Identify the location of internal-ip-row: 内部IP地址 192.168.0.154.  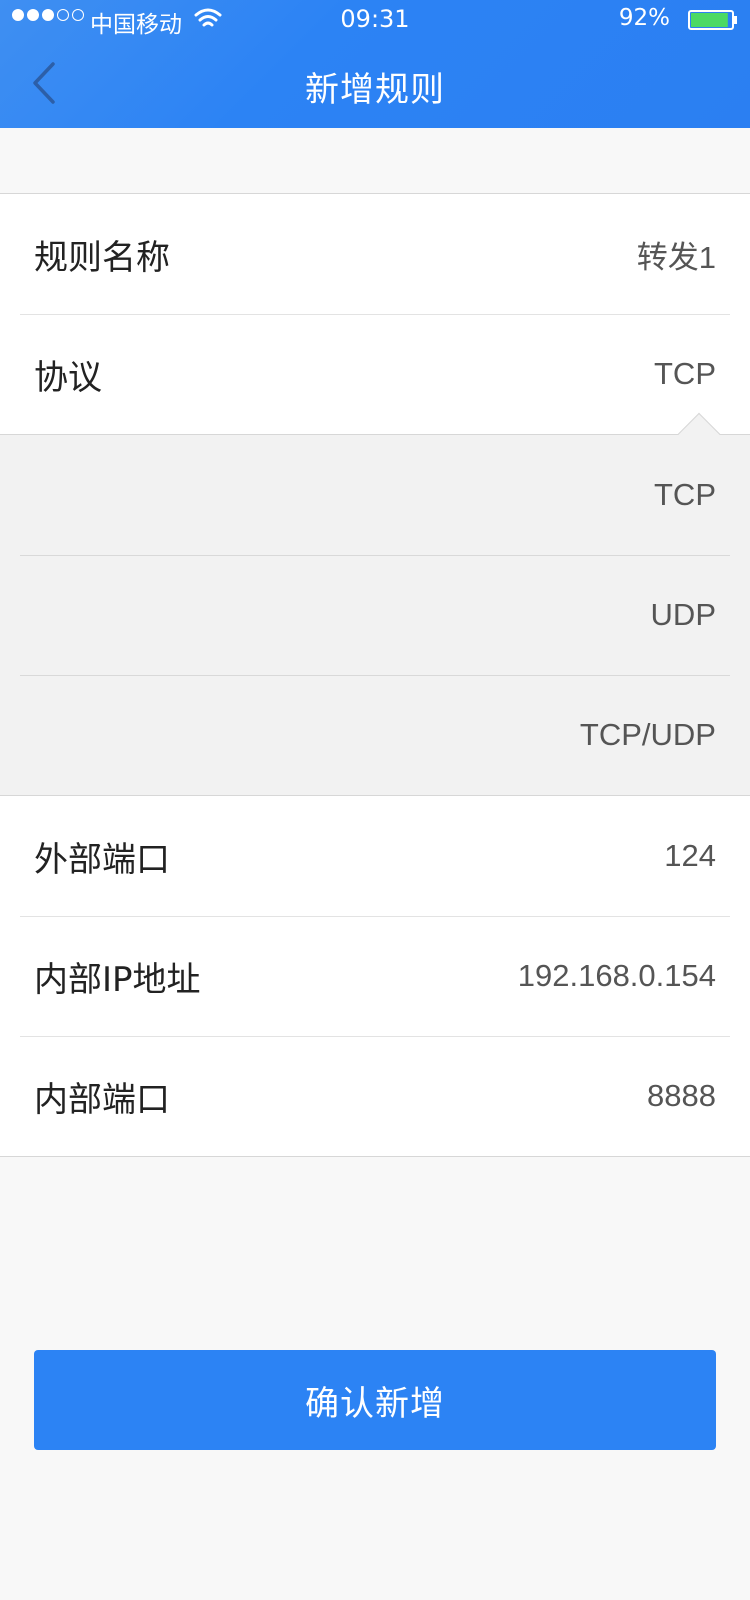
(375, 976).